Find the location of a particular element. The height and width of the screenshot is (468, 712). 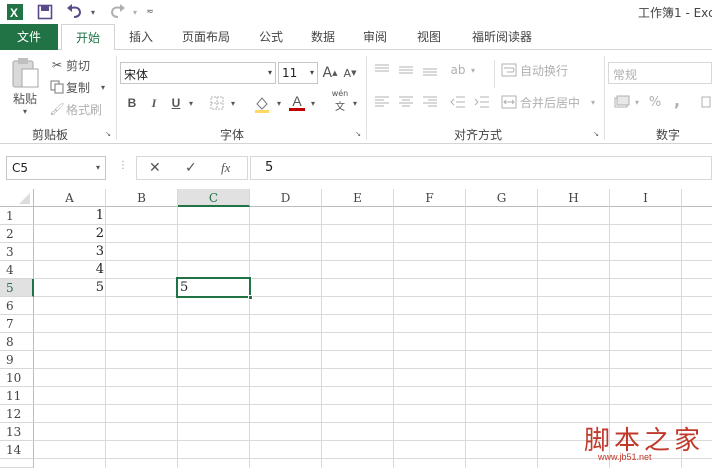

row-header-11: 11 is located at coordinates (17, 396).